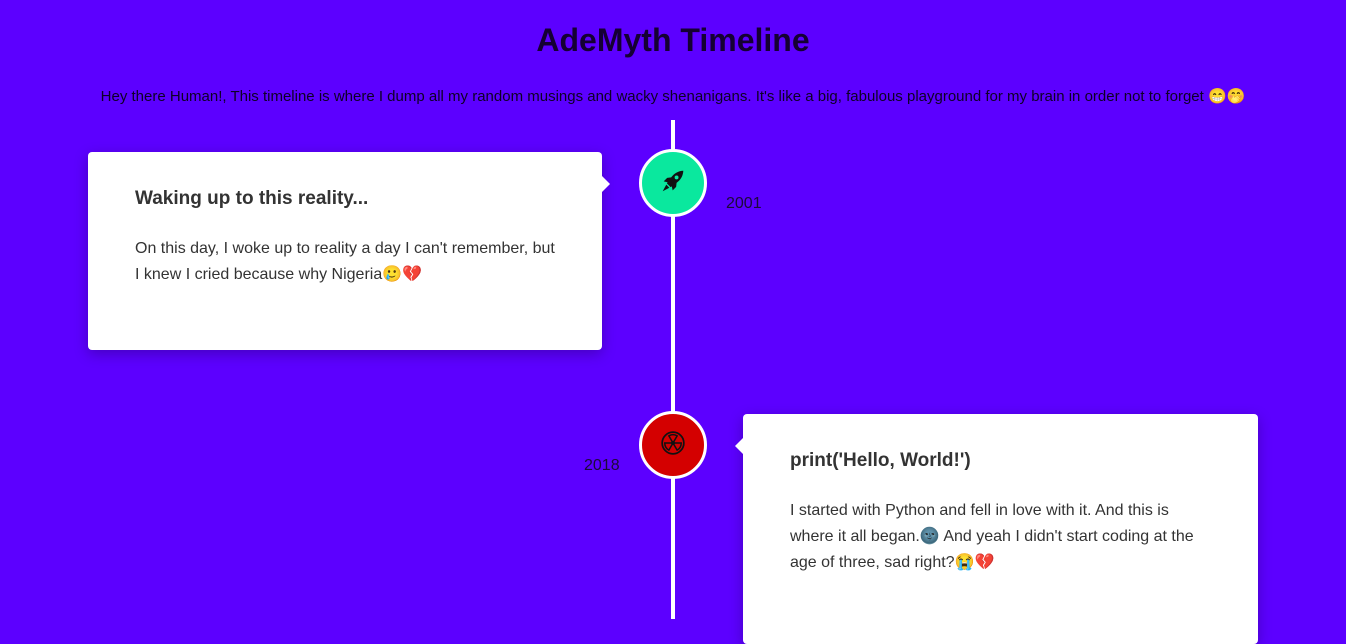 This screenshot has height=644, width=1346. Describe the element at coordinates (602, 465) in the screenshot. I see `timeline-year: 2018` at that location.